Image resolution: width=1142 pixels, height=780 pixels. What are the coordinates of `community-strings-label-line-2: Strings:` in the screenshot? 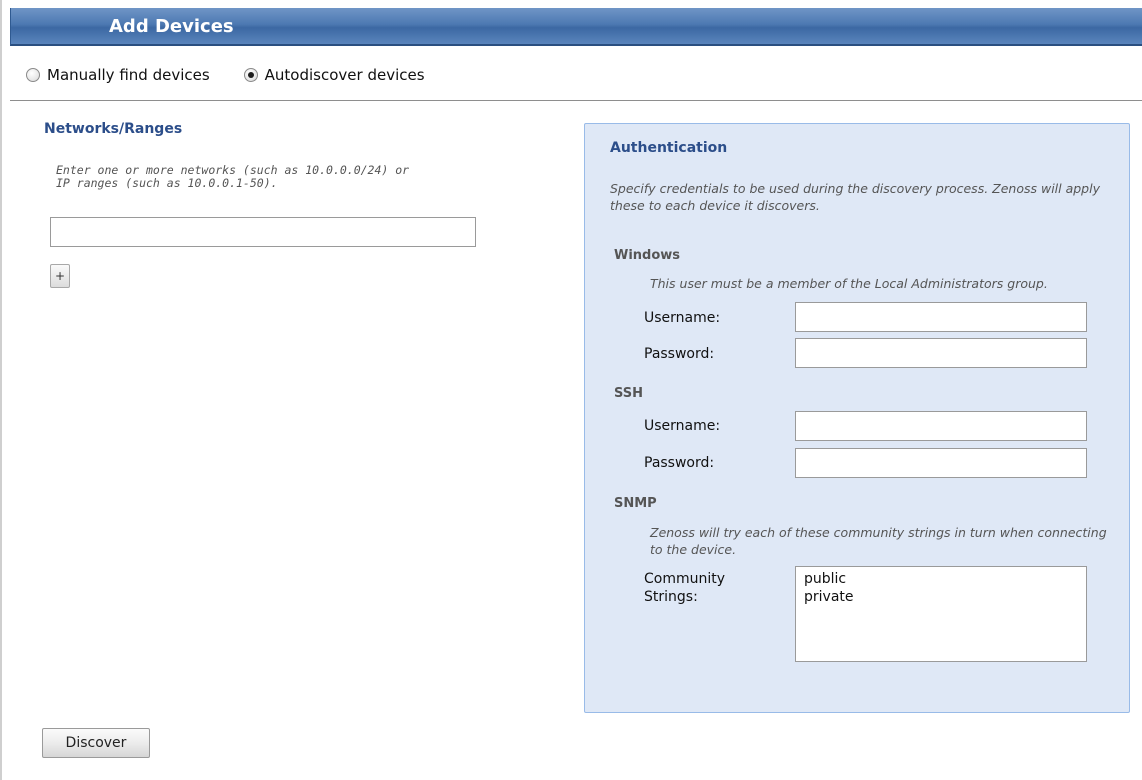 It's located at (671, 597).